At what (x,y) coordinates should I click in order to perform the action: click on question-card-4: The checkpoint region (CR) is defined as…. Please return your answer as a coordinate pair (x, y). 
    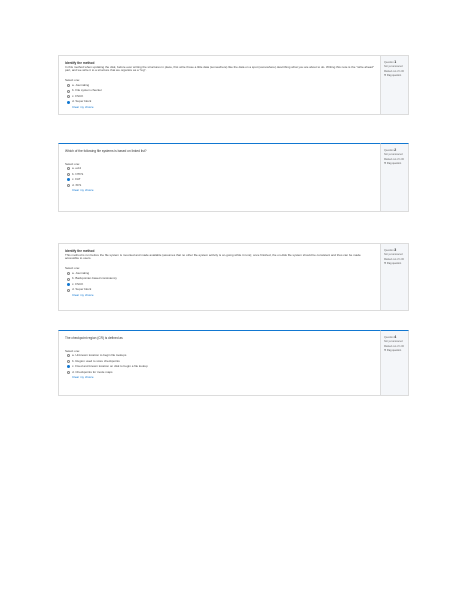
    Looking at the image, I should click on (233, 363).